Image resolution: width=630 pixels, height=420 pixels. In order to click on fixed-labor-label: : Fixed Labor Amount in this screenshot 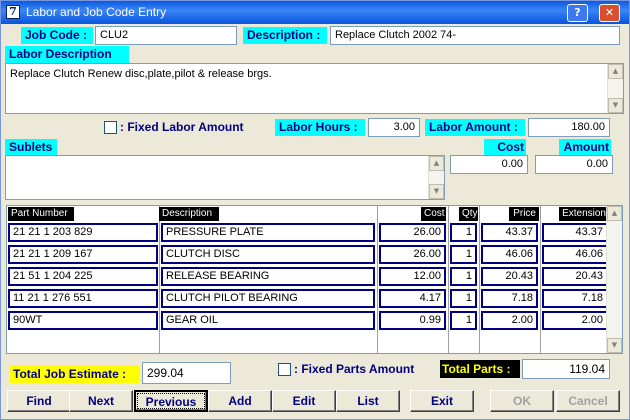, I will do `click(182, 127)`.